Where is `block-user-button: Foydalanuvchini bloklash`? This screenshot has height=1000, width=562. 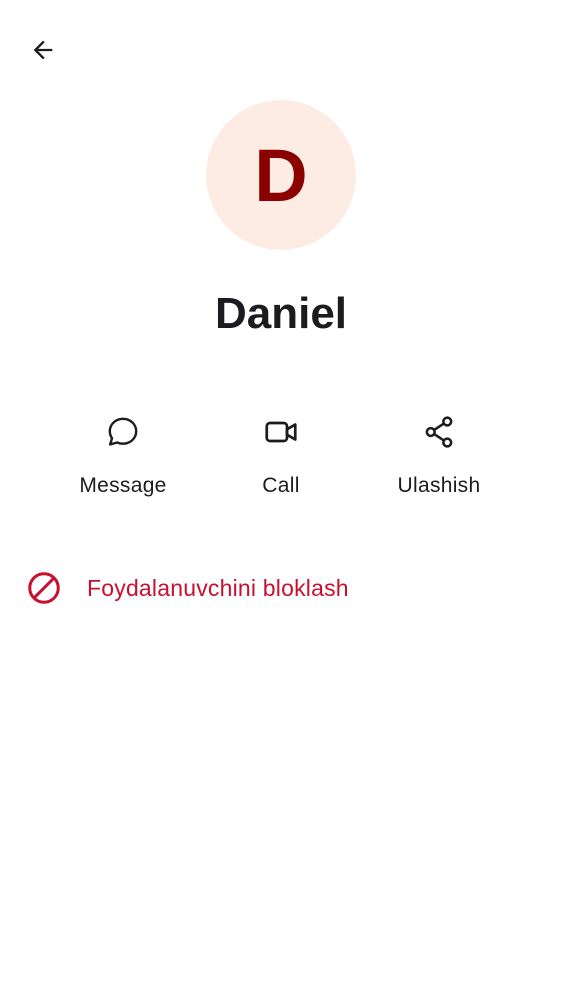 block-user-button: Foydalanuvchini bloklash is located at coordinates (281, 588).